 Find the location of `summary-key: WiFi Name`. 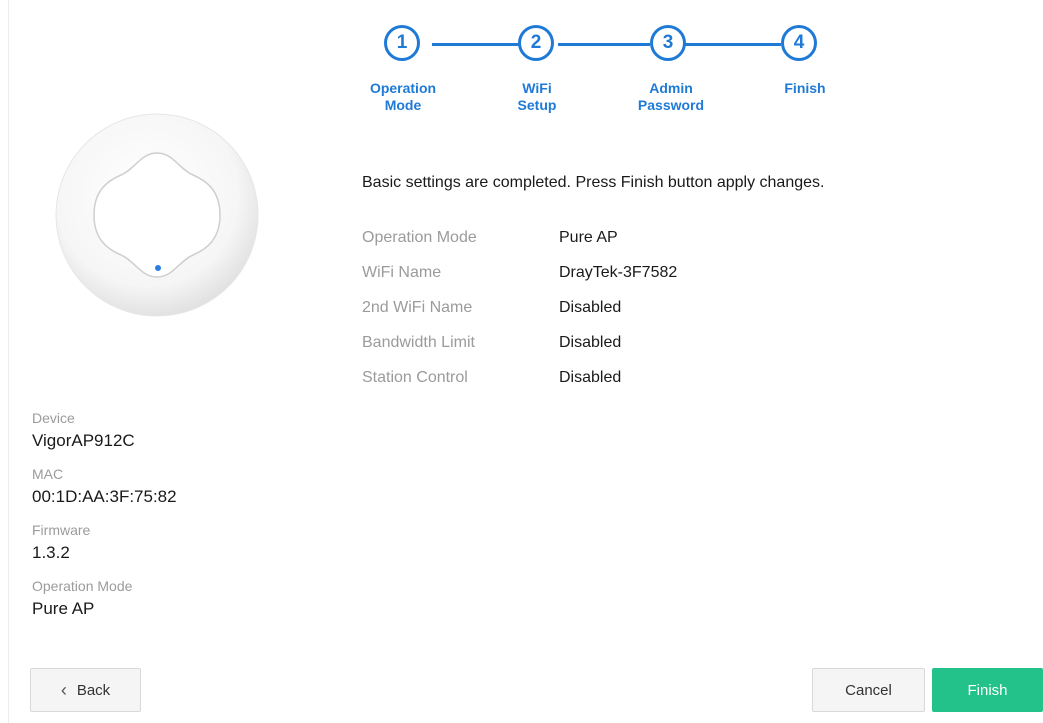

summary-key: WiFi Name is located at coordinates (402, 272).